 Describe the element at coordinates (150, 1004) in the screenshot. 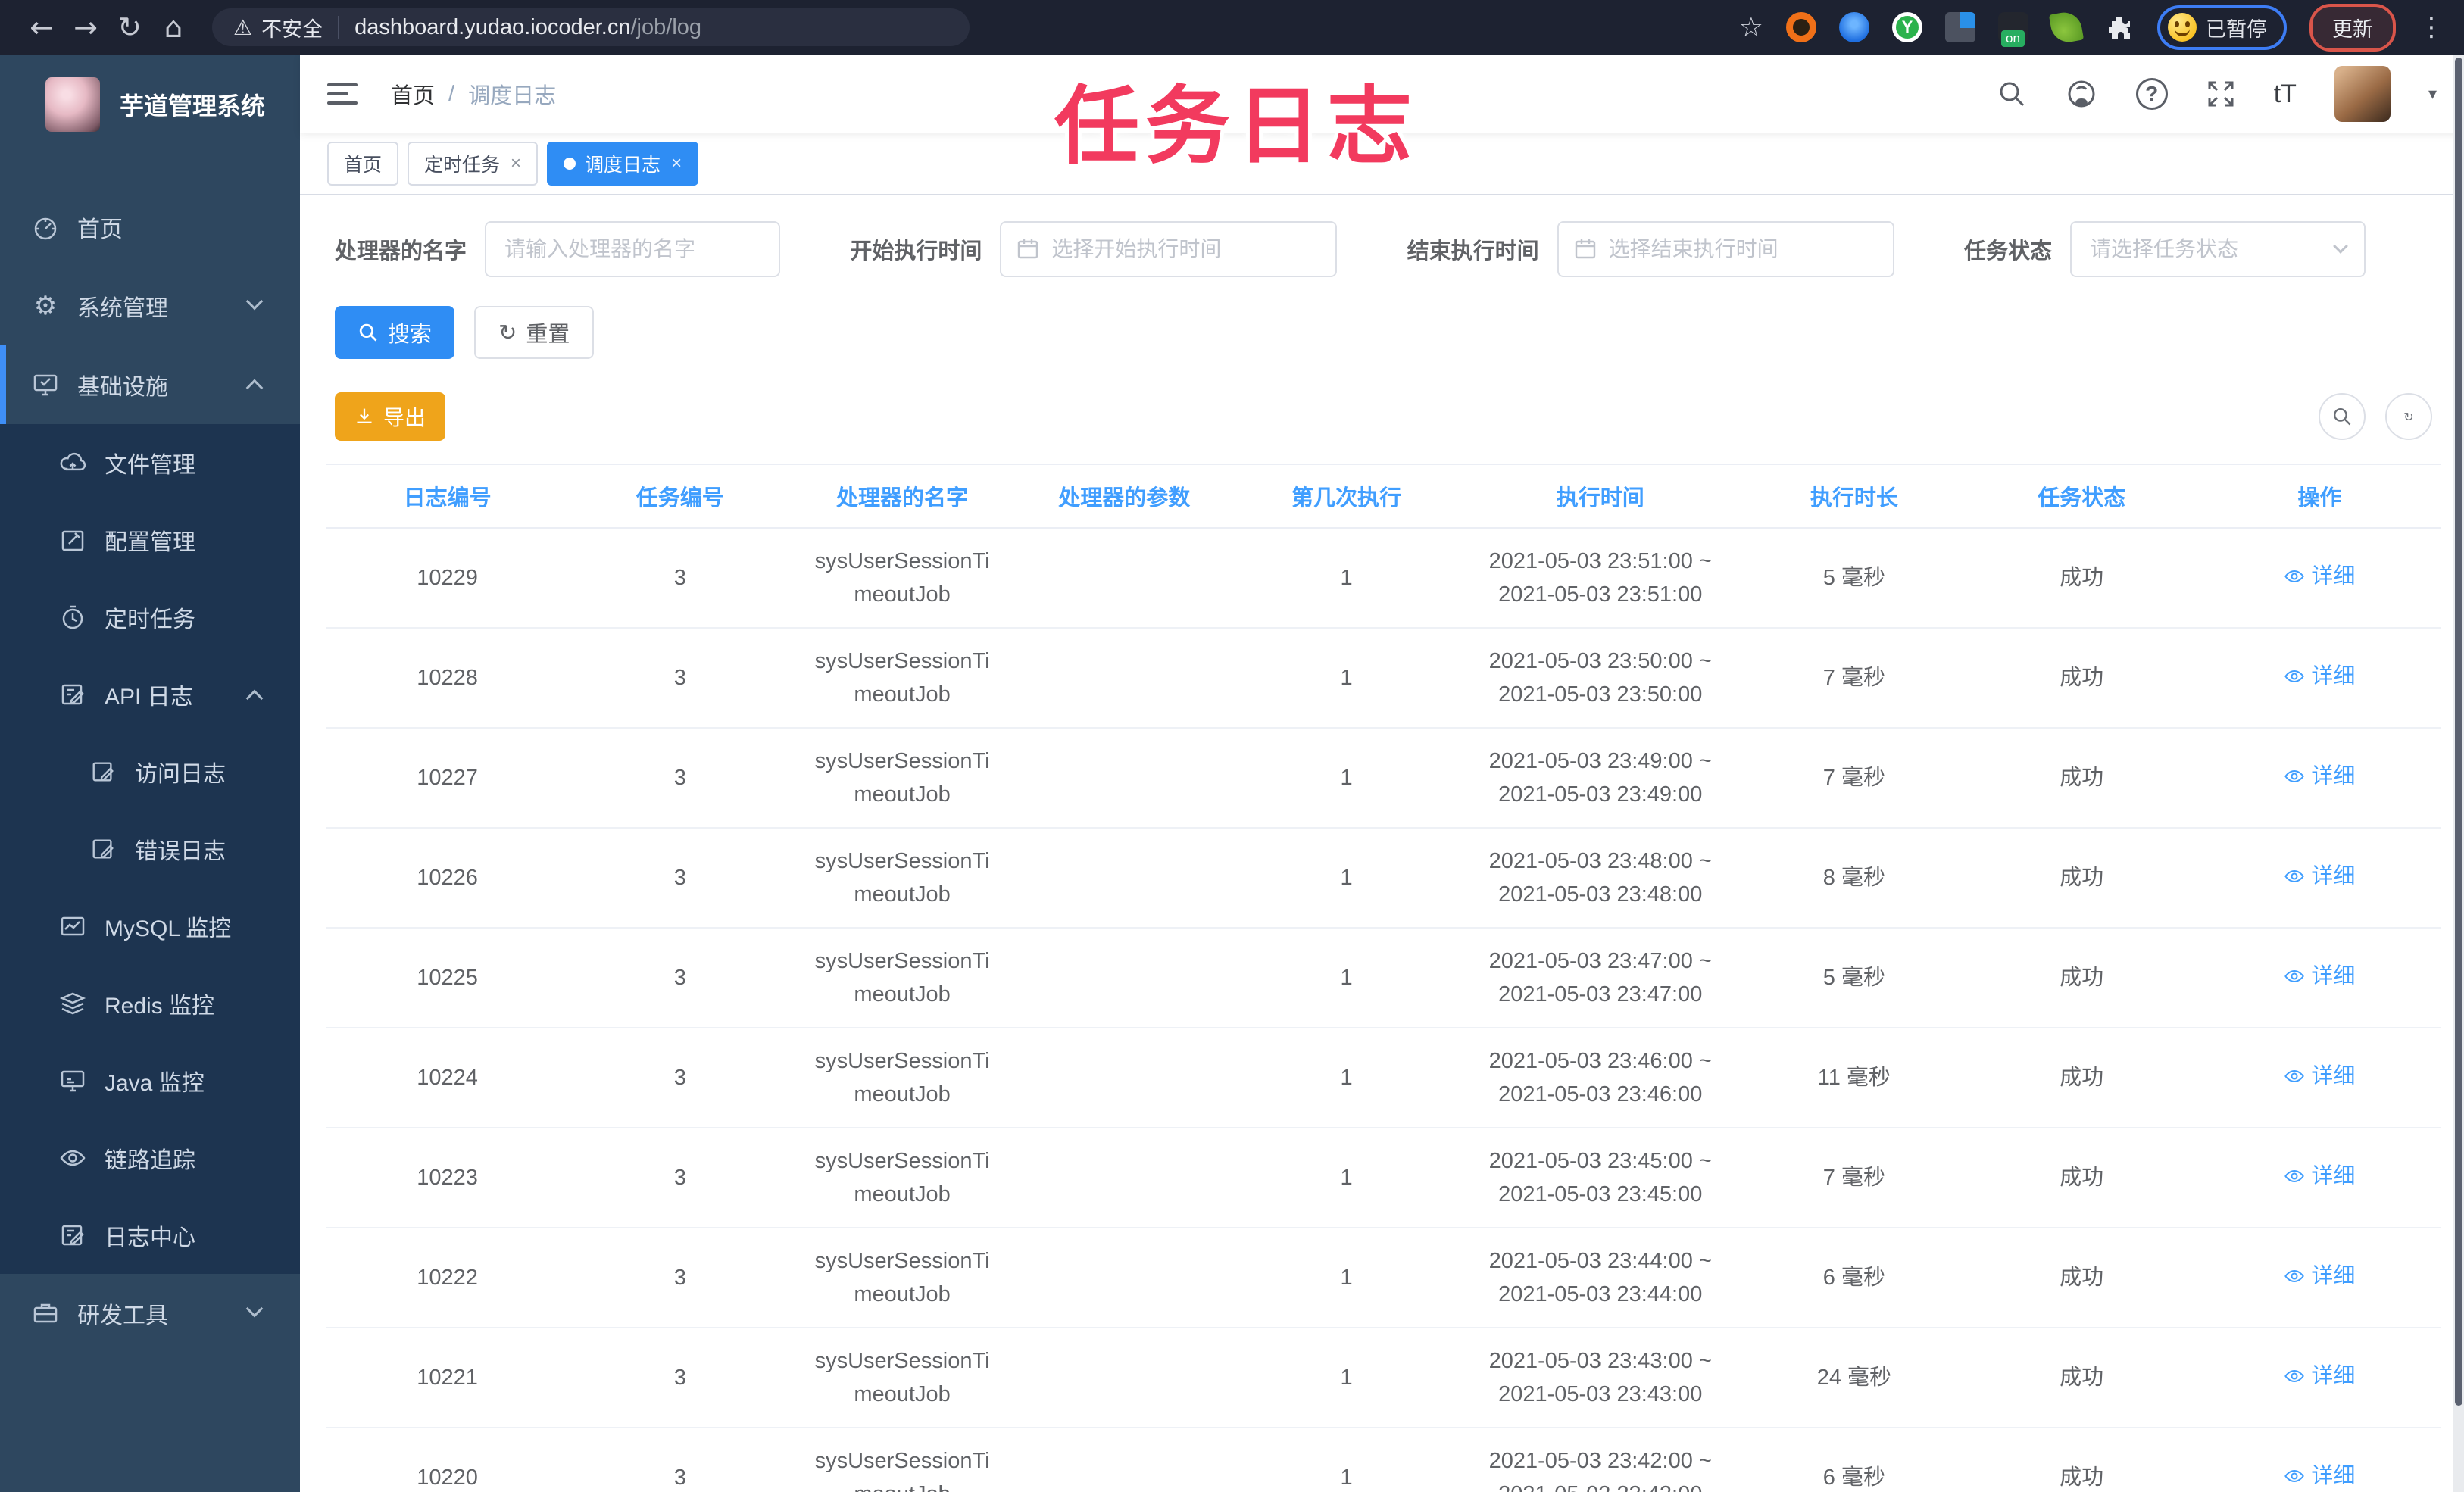

I see `sidebar-item-redis-monitor: Redis 监控` at that location.